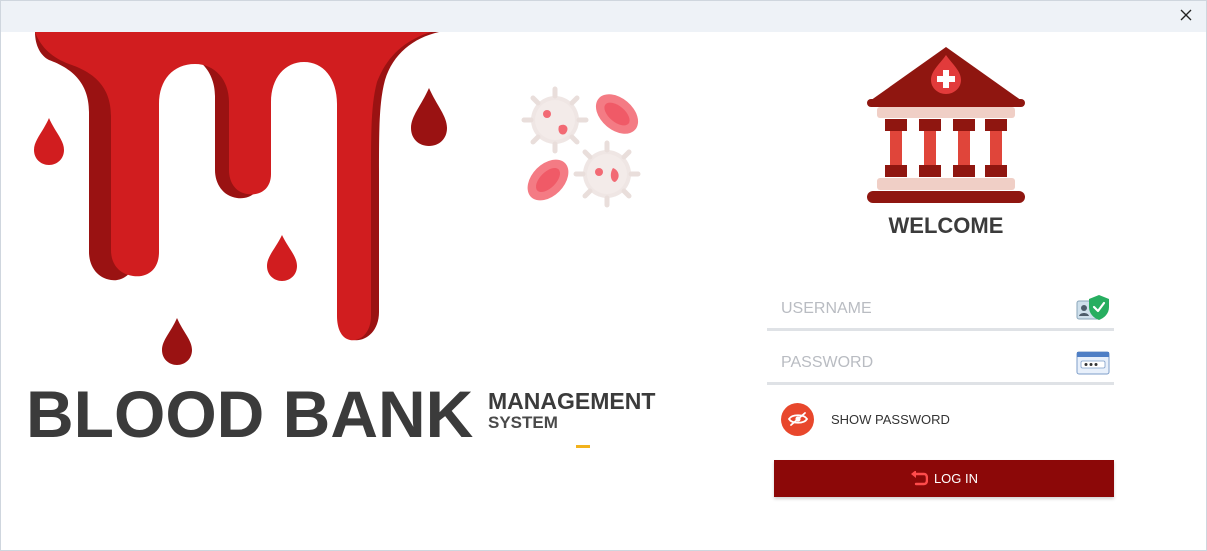  What do you see at coordinates (926, 363) in the screenshot?
I see `password-input` at bounding box center [926, 363].